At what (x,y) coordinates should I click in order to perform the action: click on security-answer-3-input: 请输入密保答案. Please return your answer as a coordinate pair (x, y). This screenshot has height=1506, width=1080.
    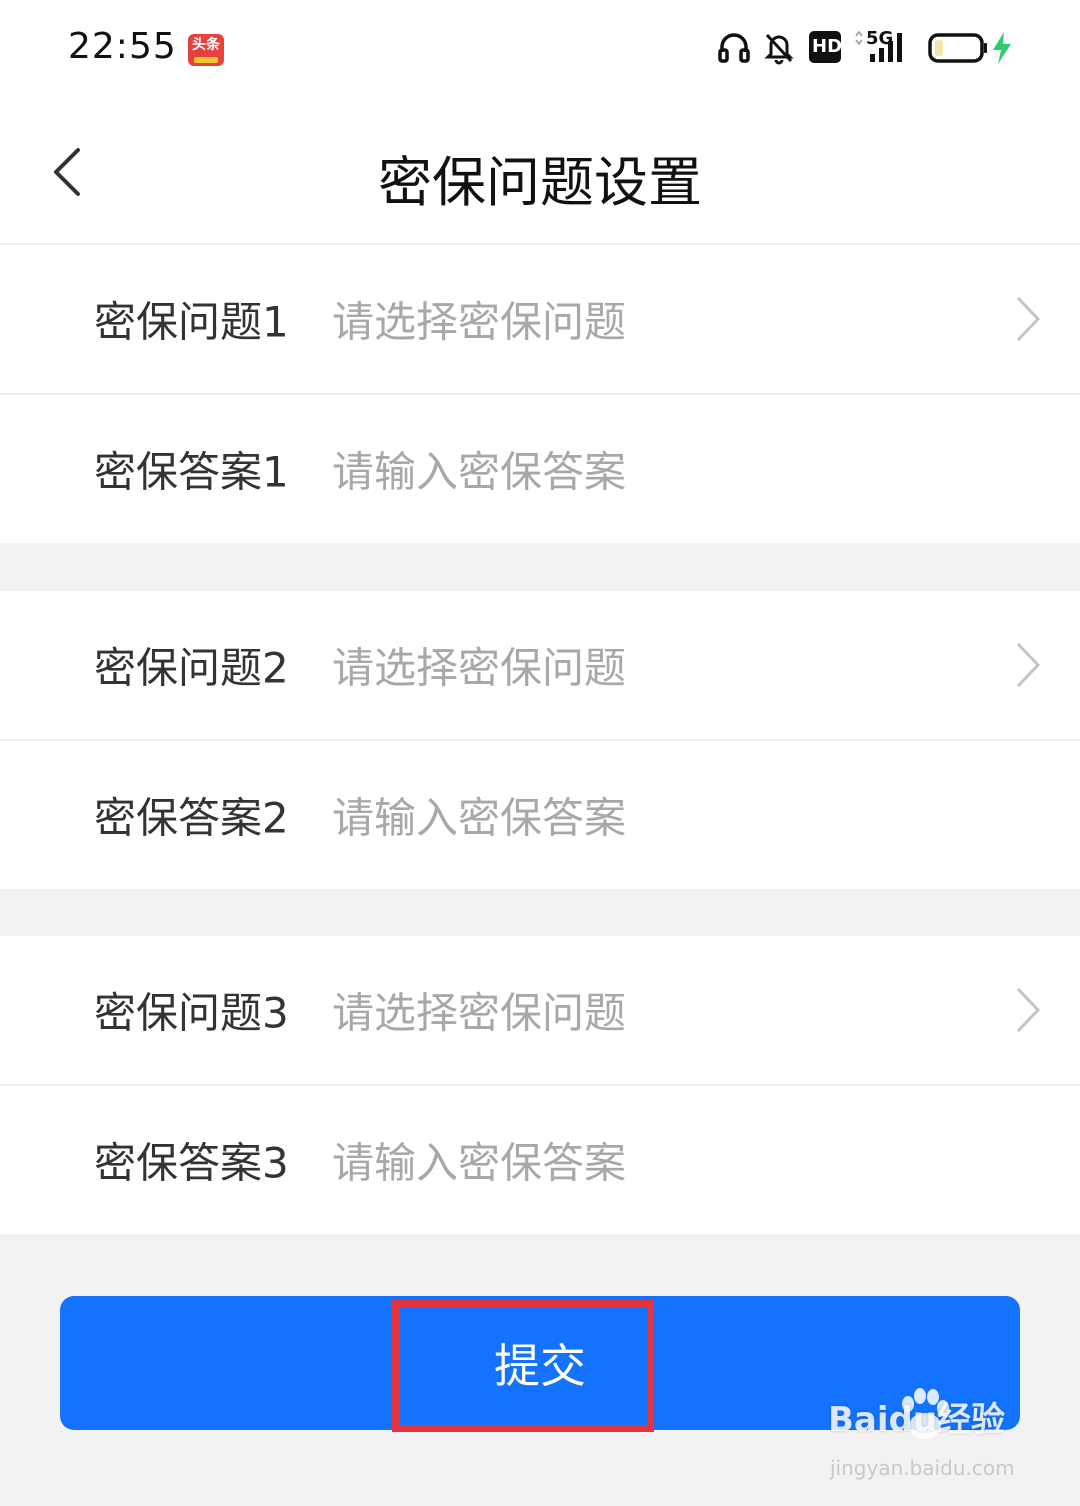
    Looking at the image, I should click on (479, 1160).